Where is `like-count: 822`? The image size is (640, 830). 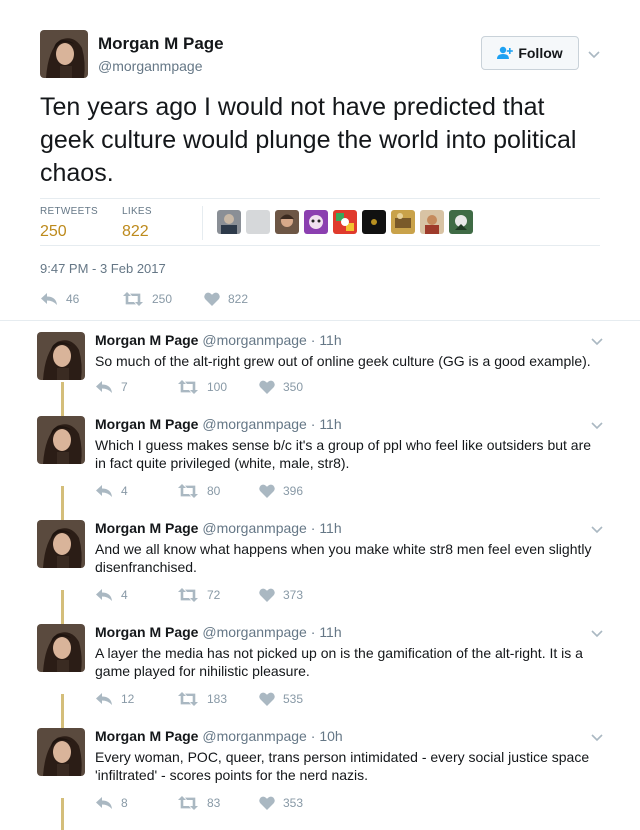
like-count: 822 is located at coordinates (238, 299).